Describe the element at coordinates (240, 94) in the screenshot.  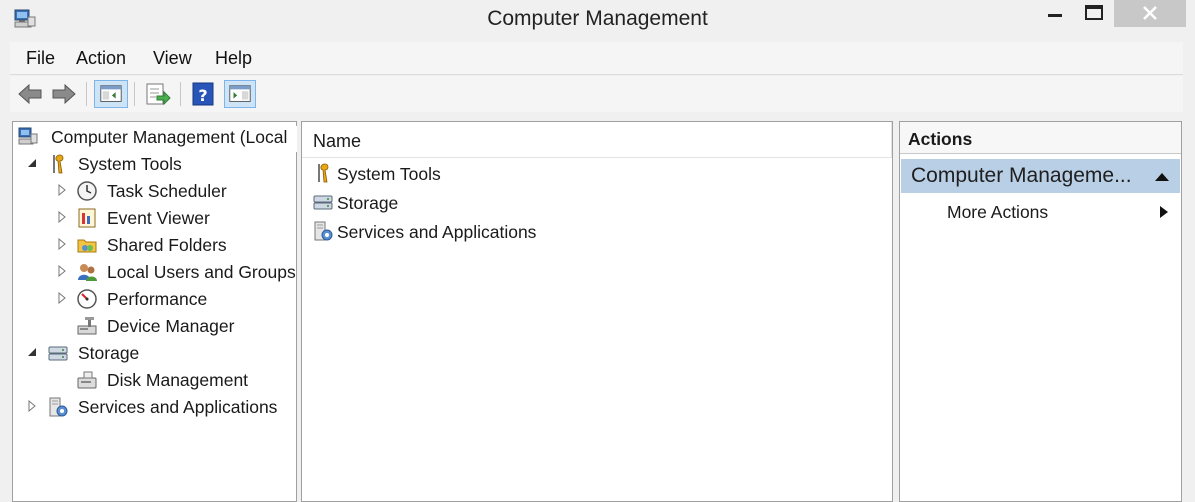
I see `show-hide-action-pane-icon` at that location.